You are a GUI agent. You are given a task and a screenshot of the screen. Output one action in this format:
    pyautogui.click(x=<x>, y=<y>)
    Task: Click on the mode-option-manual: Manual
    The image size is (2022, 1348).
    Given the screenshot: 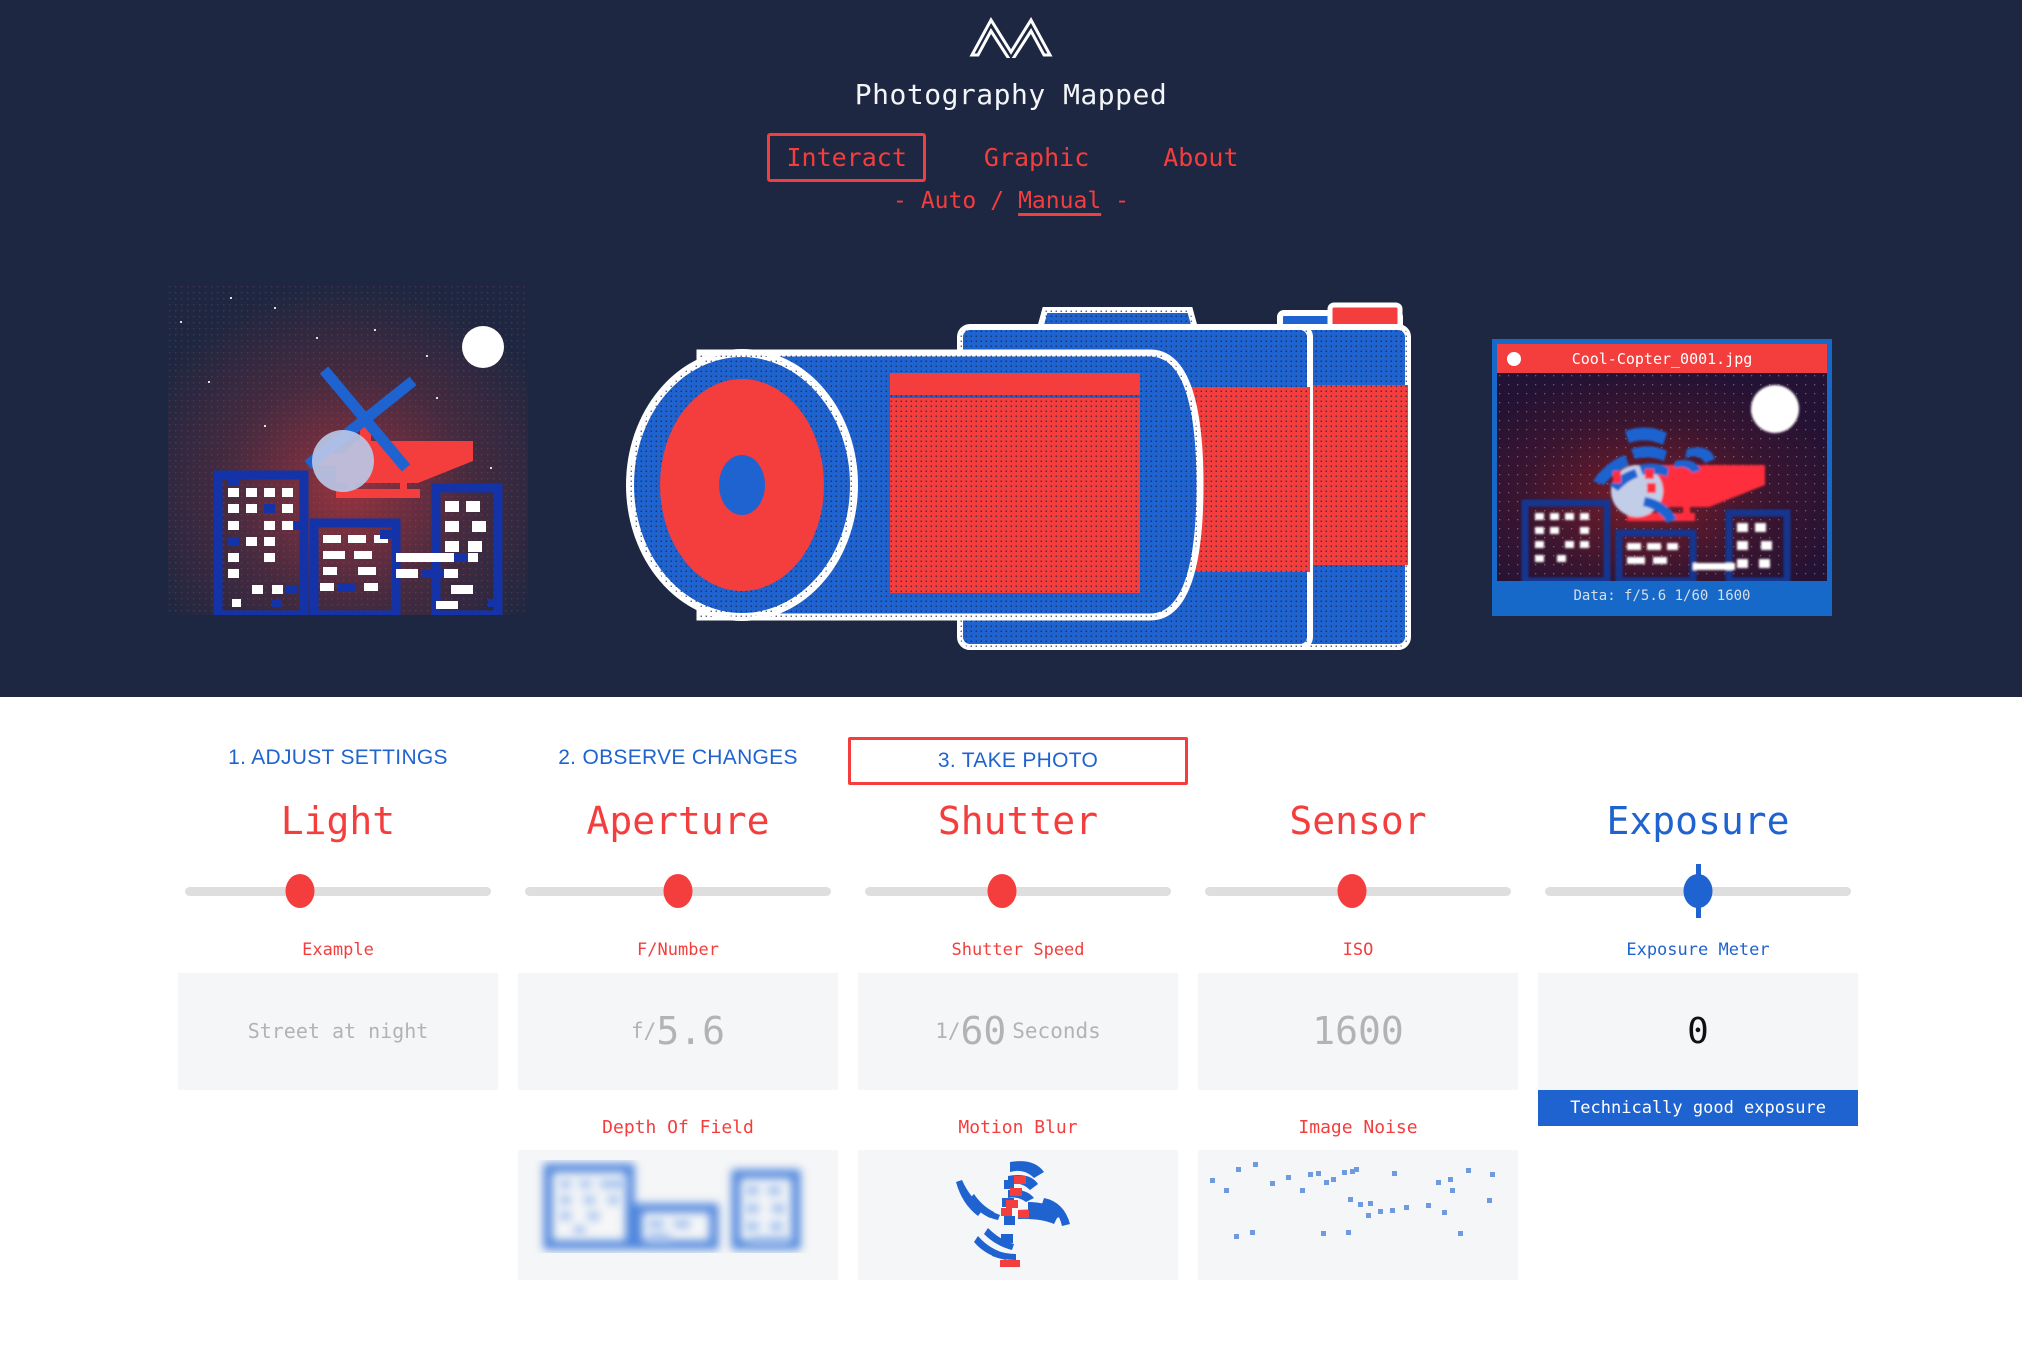 What is the action you would take?
    pyautogui.click(x=1059, y=201)
    